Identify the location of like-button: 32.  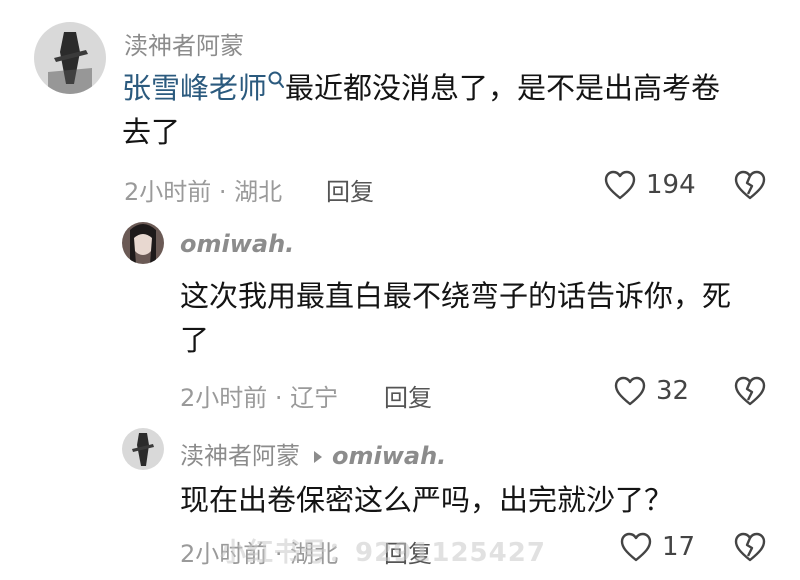
(651, 391).